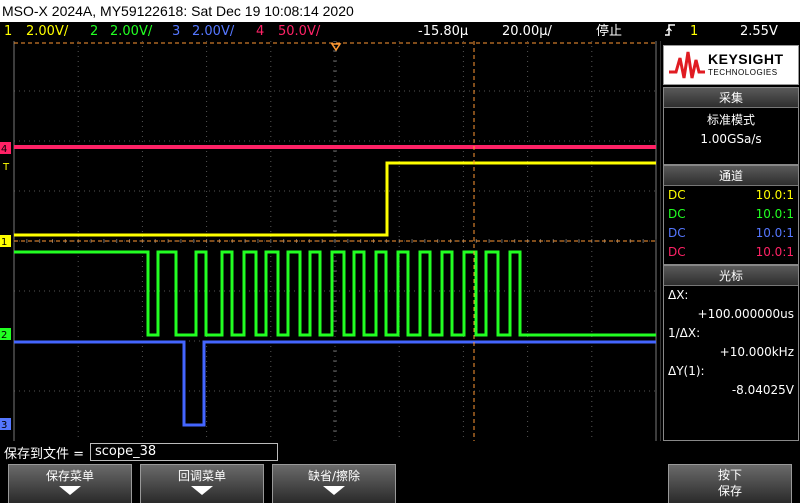  Describe the element at coordinates (131, 31) in the screenshot. I see `ch2-scale: 2.00V/` at that location.